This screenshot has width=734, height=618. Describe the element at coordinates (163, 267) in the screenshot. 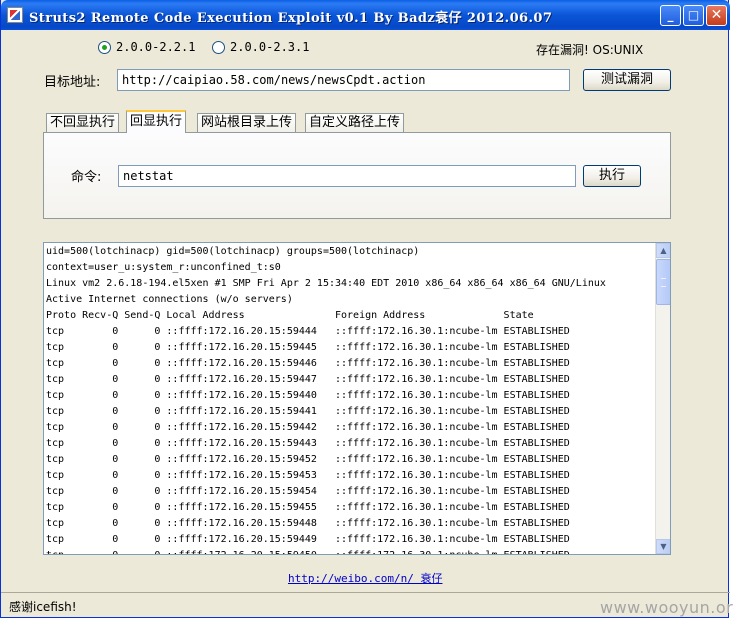

I see `output-line: context=user_u:system_r:unconfined_t:s0` at that location.